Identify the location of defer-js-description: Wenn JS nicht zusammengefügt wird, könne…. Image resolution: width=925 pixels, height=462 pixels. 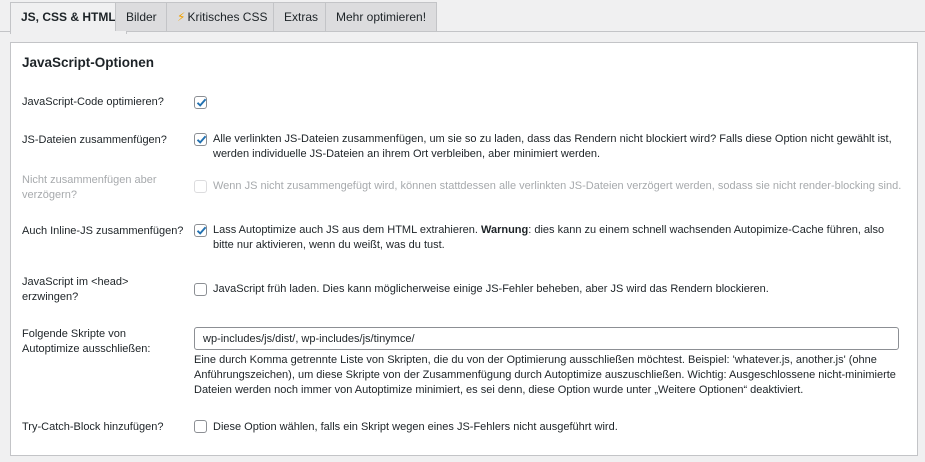
(557, 186).